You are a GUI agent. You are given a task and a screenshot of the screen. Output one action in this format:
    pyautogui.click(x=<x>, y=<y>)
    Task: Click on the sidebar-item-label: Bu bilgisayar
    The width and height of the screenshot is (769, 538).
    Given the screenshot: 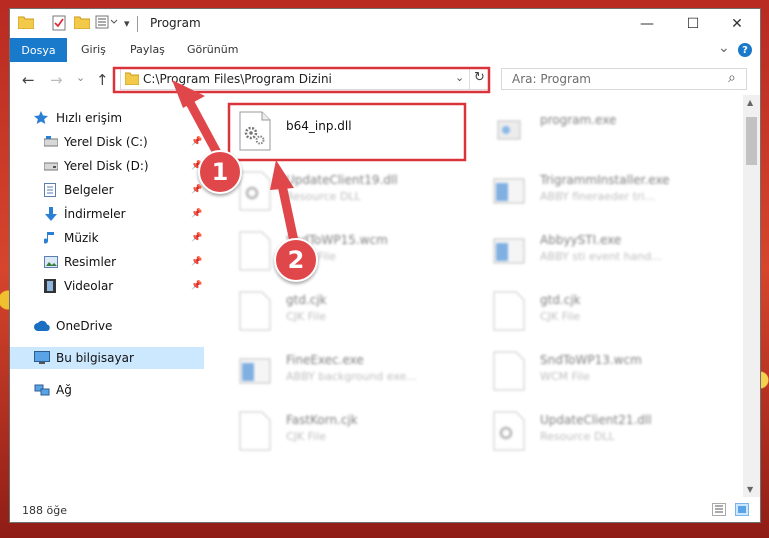 What is the action you would take?
    pyautogui.click(x=95, y=358)
    